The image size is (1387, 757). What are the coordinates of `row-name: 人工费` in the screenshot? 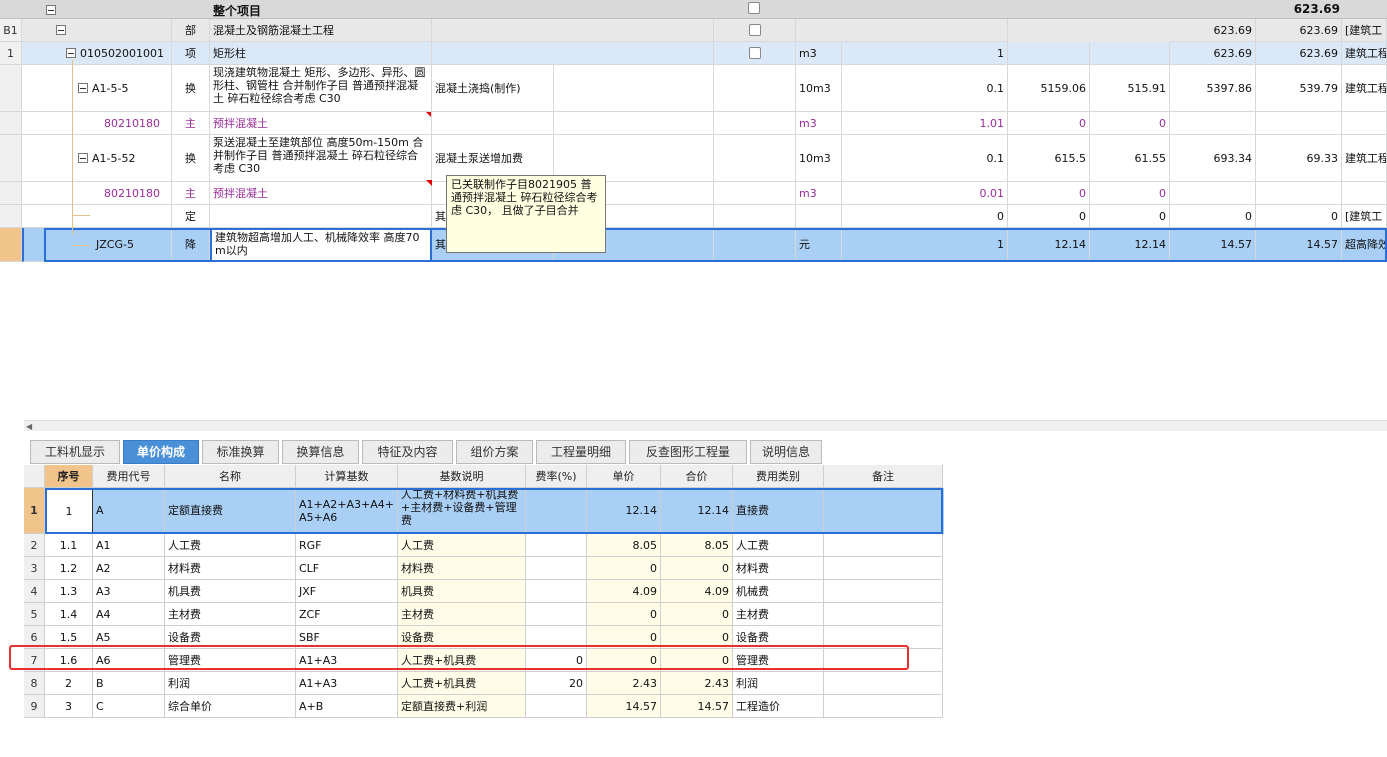 It's located at (230, 545).